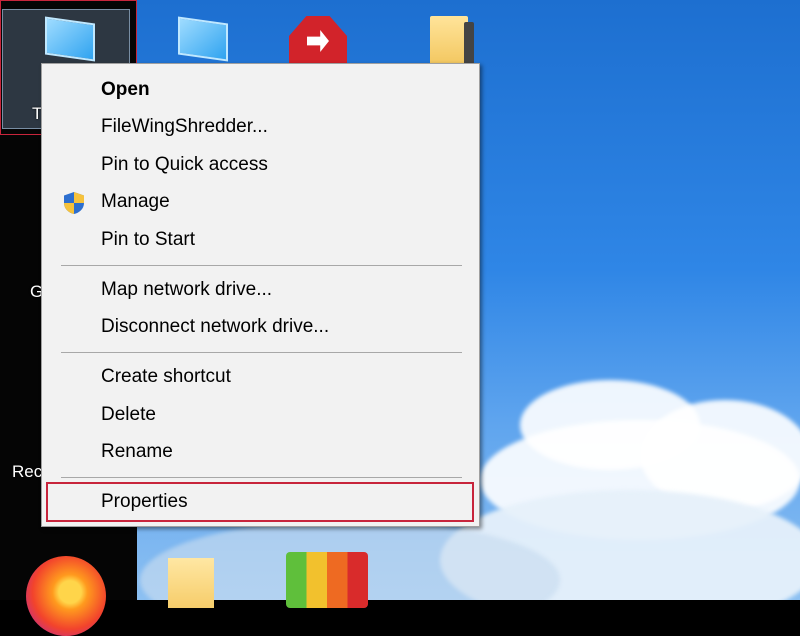 This screenshot has height=636, width=800. What do you see at coordinates (452, 42) in the screenshot?
I see `folder-icon` at bounding box center [452, 42].